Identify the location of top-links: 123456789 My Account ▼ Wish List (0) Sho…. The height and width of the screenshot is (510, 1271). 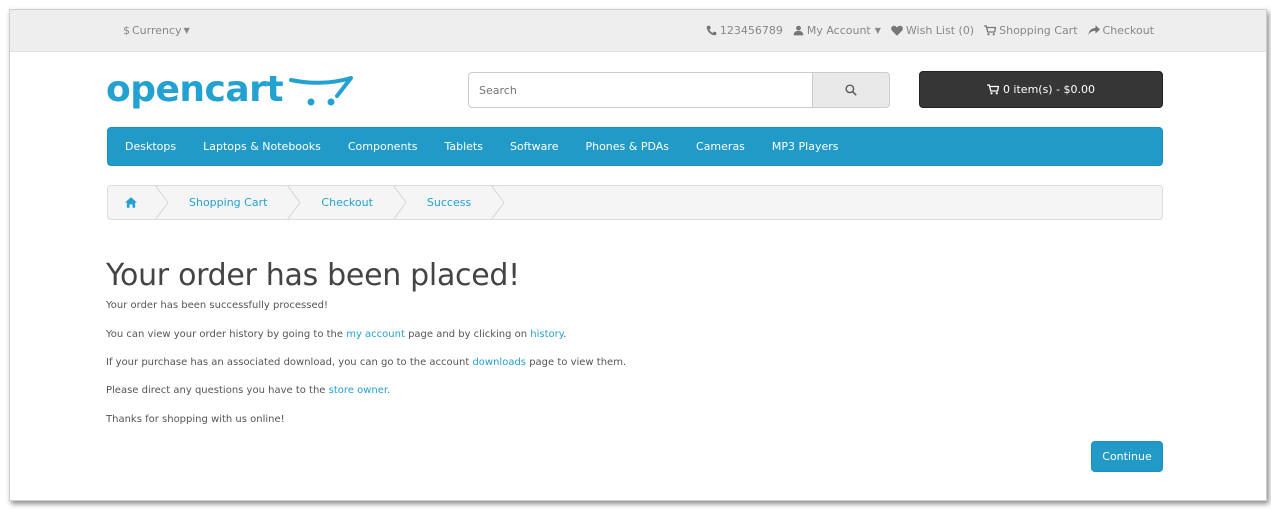
(930, 30).